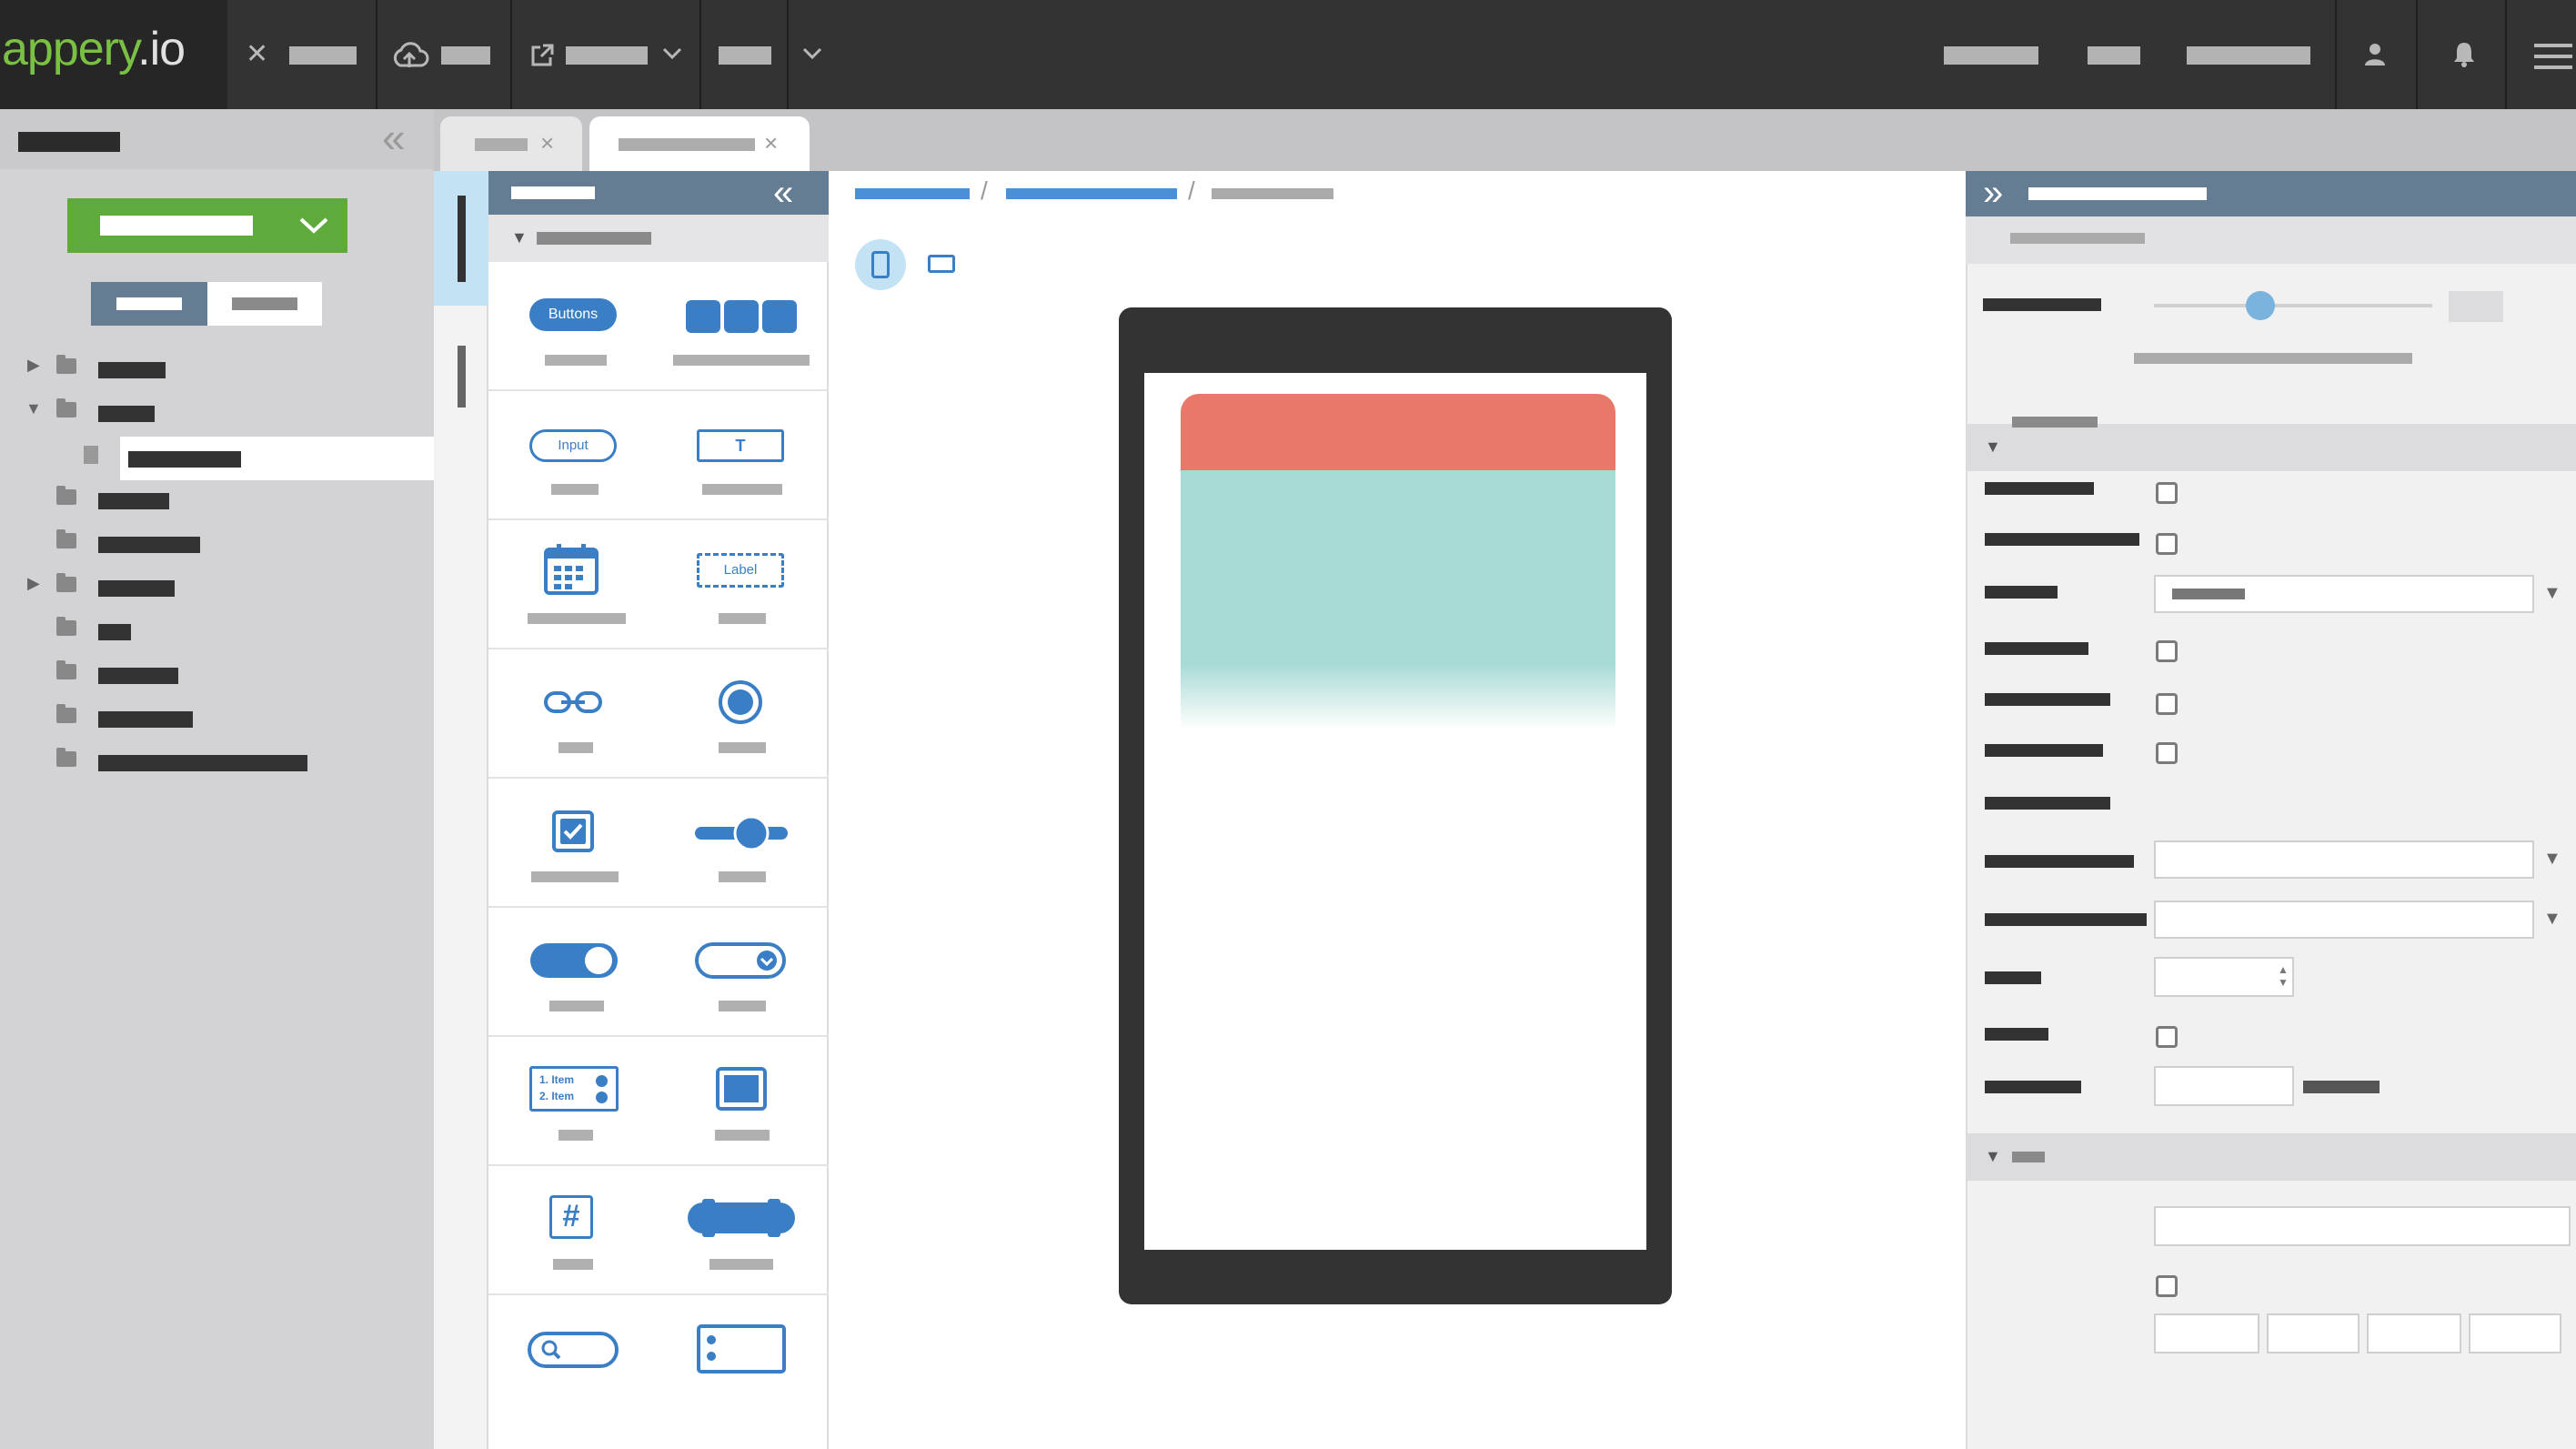  I want to click on form-component-icon, so click(741, 1349).